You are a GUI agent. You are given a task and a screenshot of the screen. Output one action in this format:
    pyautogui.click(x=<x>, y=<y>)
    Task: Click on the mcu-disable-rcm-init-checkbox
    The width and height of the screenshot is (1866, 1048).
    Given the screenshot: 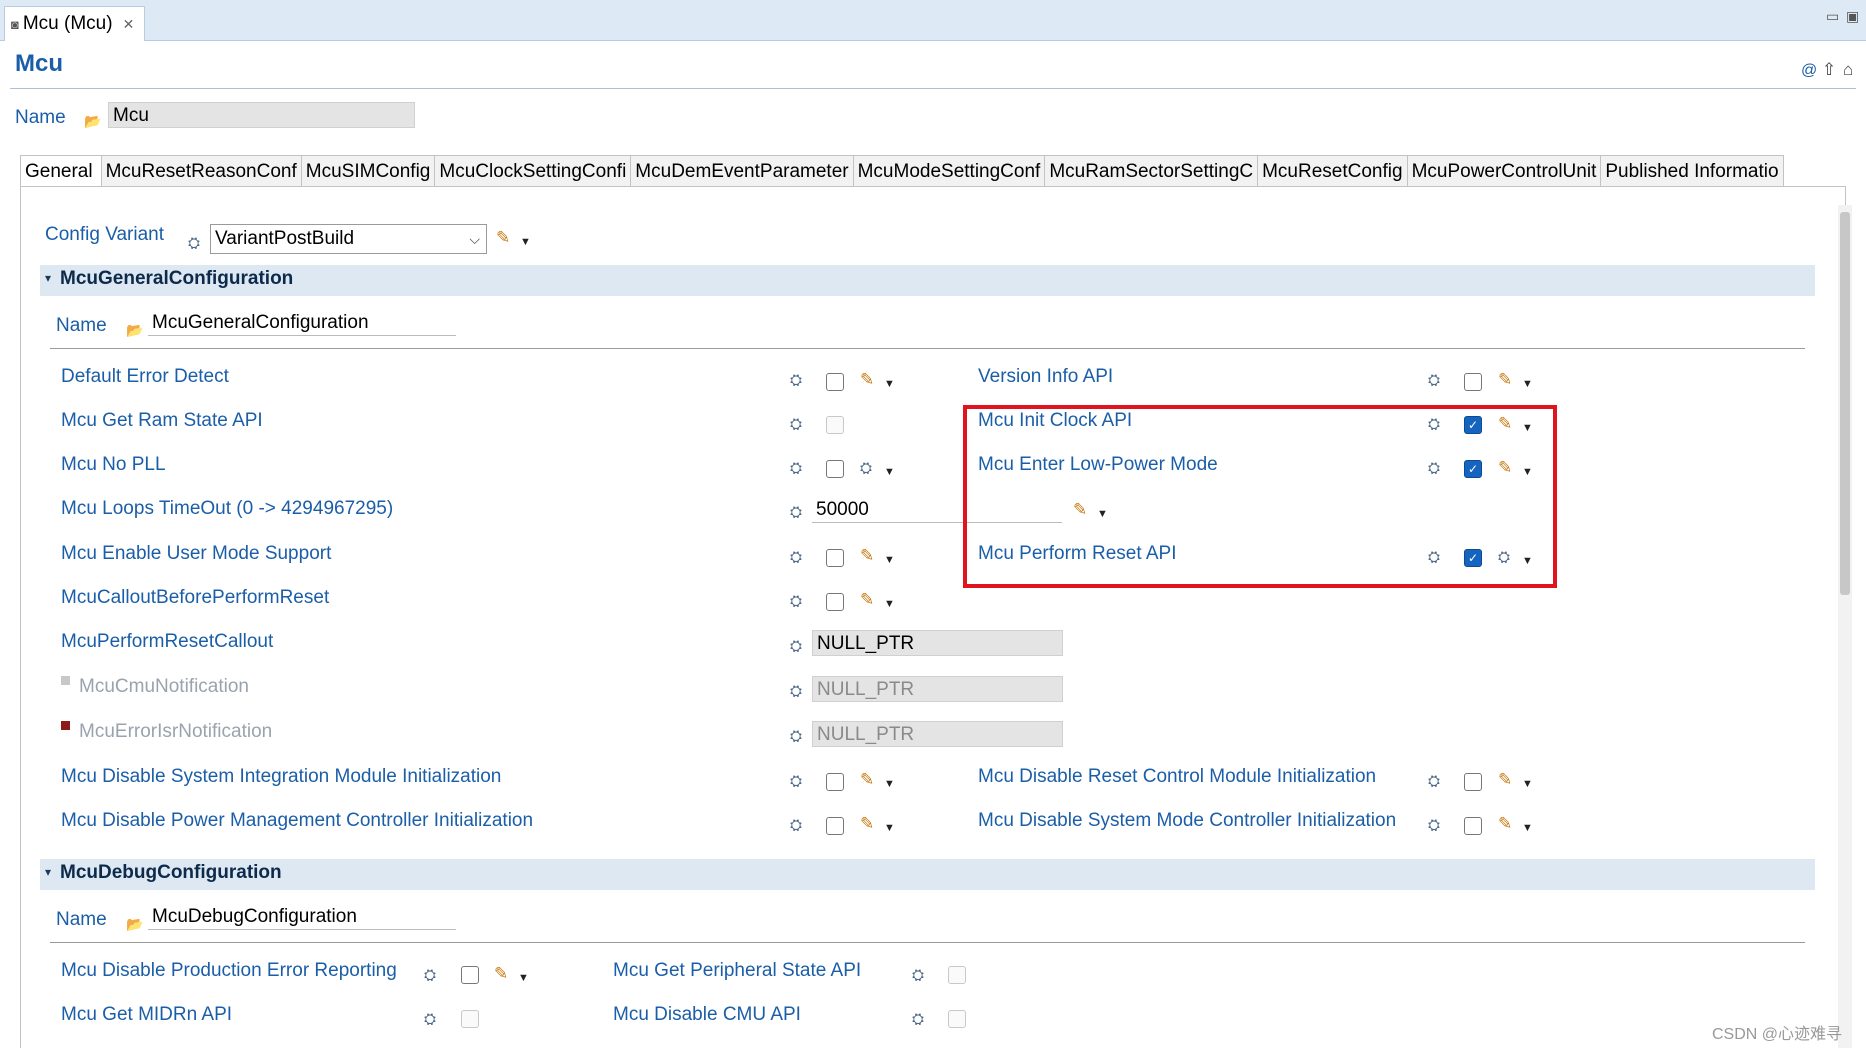 What is the action you would take?
    pyautogui.click(x=1473, y=782)
    